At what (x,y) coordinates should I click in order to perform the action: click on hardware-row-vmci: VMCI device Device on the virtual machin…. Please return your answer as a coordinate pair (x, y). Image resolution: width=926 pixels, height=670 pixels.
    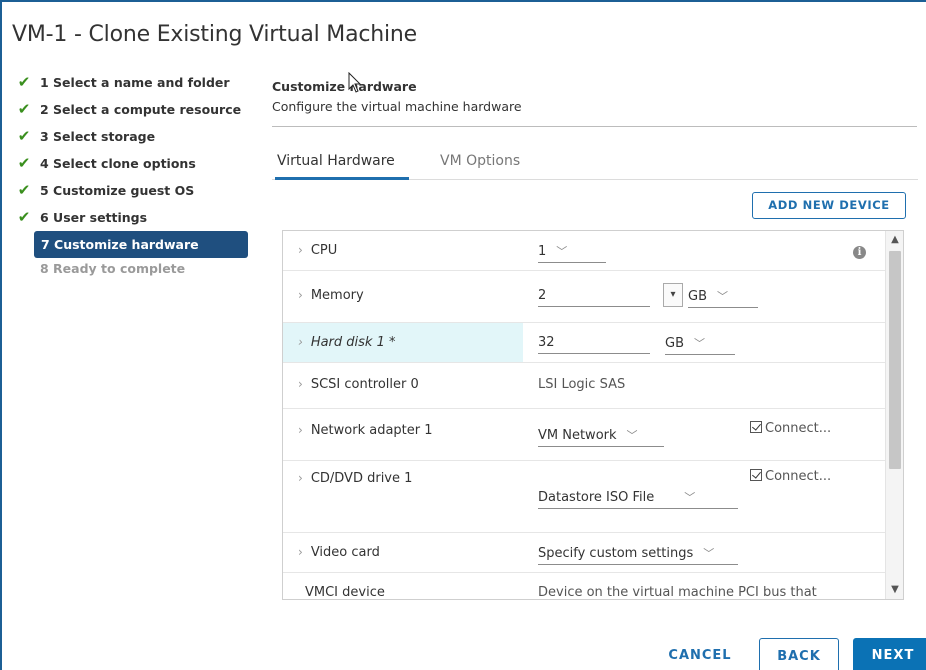
    Looking at the image, I should click on (585, 586).